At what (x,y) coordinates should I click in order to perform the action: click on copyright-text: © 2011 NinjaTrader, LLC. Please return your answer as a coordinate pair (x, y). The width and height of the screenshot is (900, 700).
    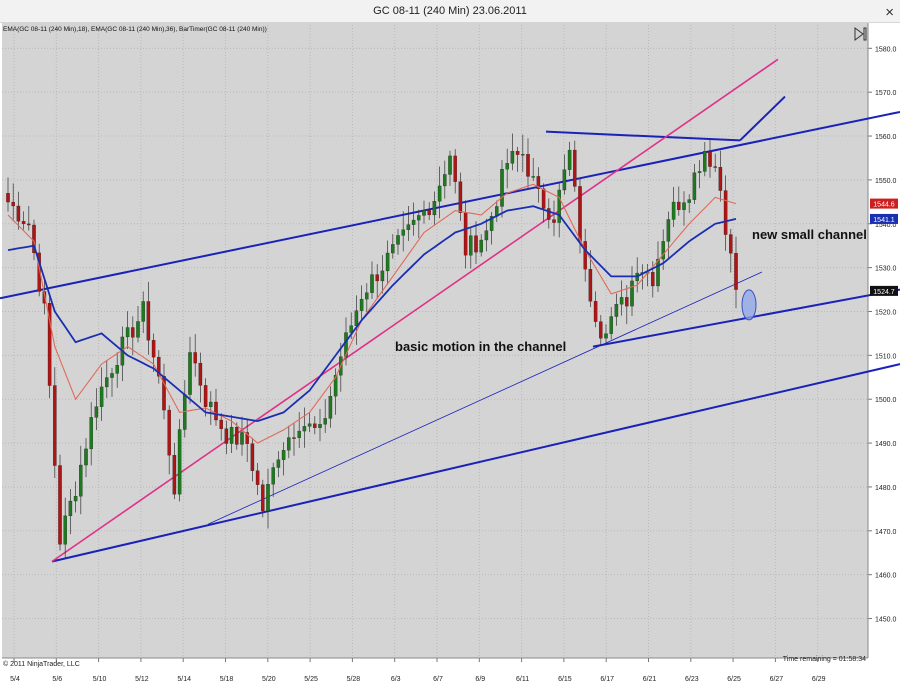
    Looking at the image, I should click on (41, 664).